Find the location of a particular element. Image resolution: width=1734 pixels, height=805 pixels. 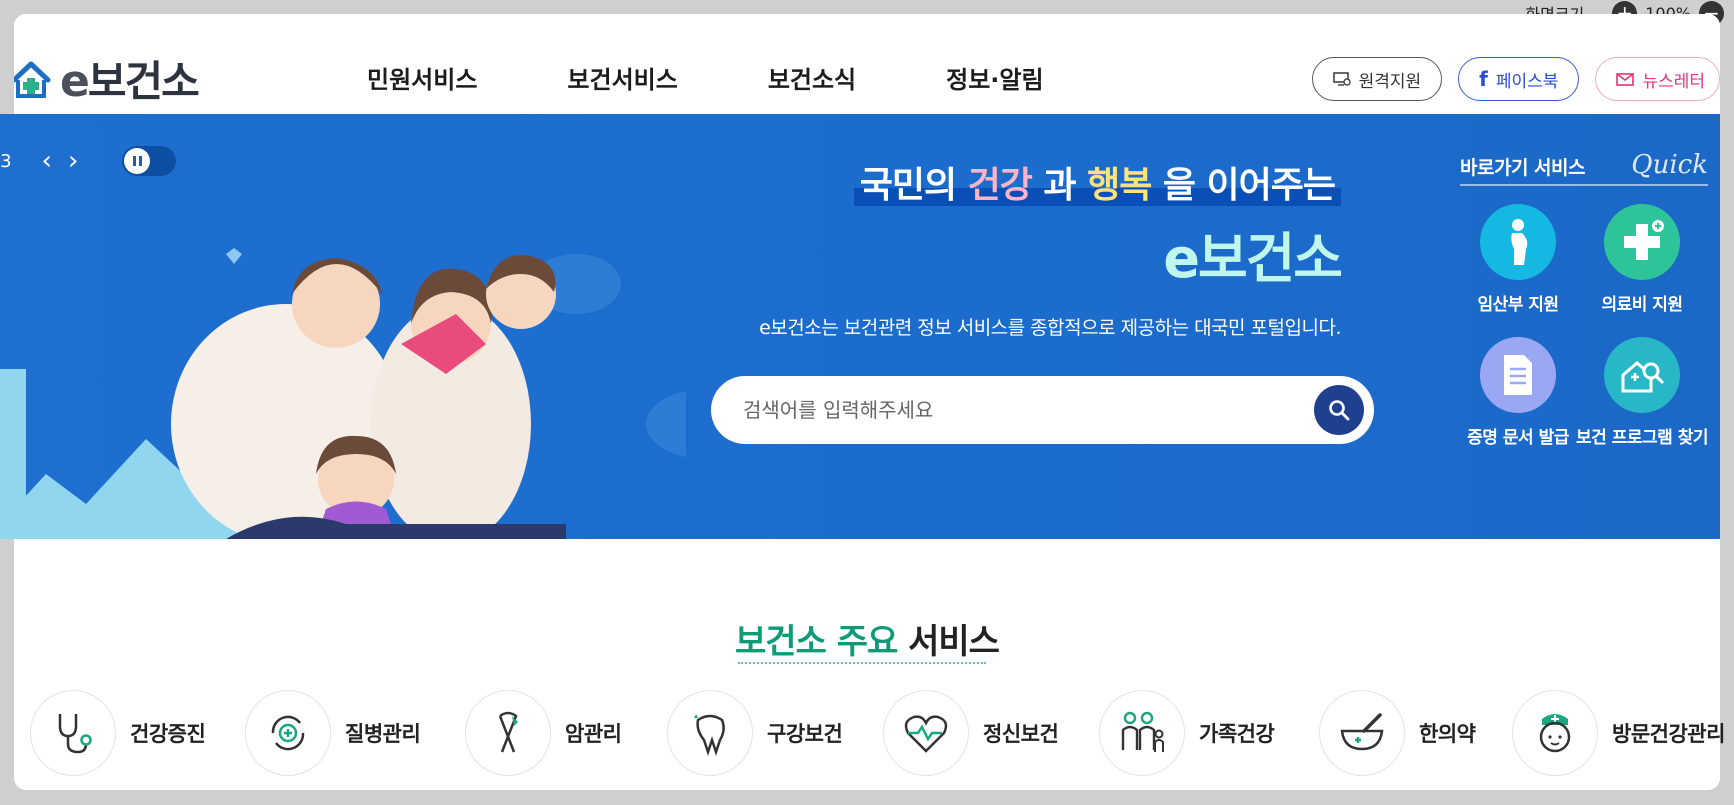

search-icon is located at coordinates (1339, 410).